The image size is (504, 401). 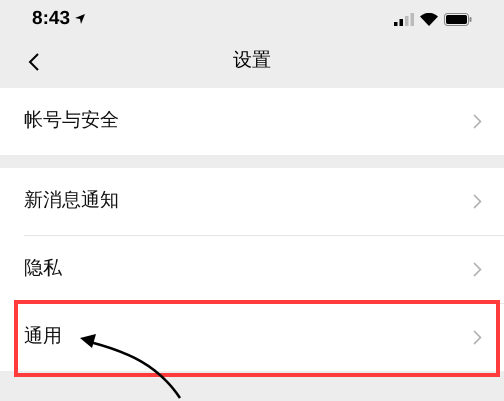 What do you see at coordinates (429, 19) in the screenshot?
I see `wifi-icon` at bounding box center [429, 19].